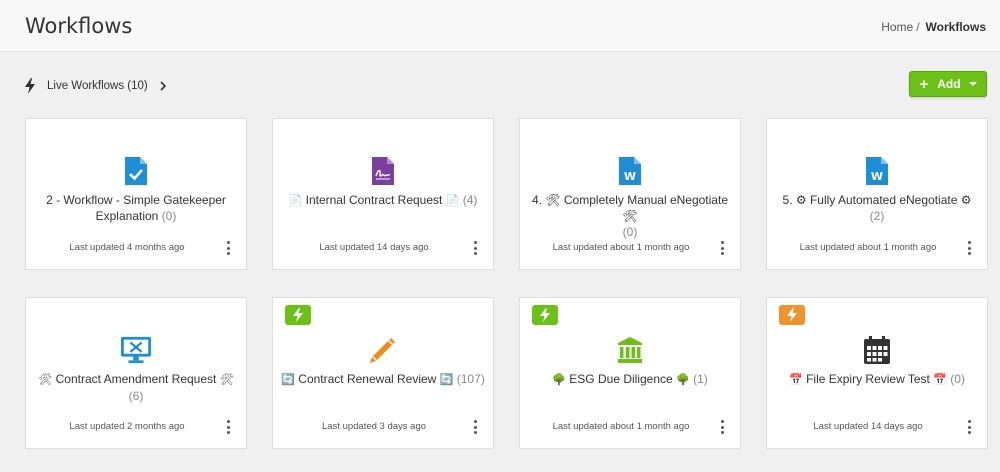 Image resolution: width=1000 pixels, height=472 pixels. Describe the element at coordinates (136, 387) in the screenshot. I see `workflow-title: 🛠 Contract Amendment Request 🛠 (6)` at that location.